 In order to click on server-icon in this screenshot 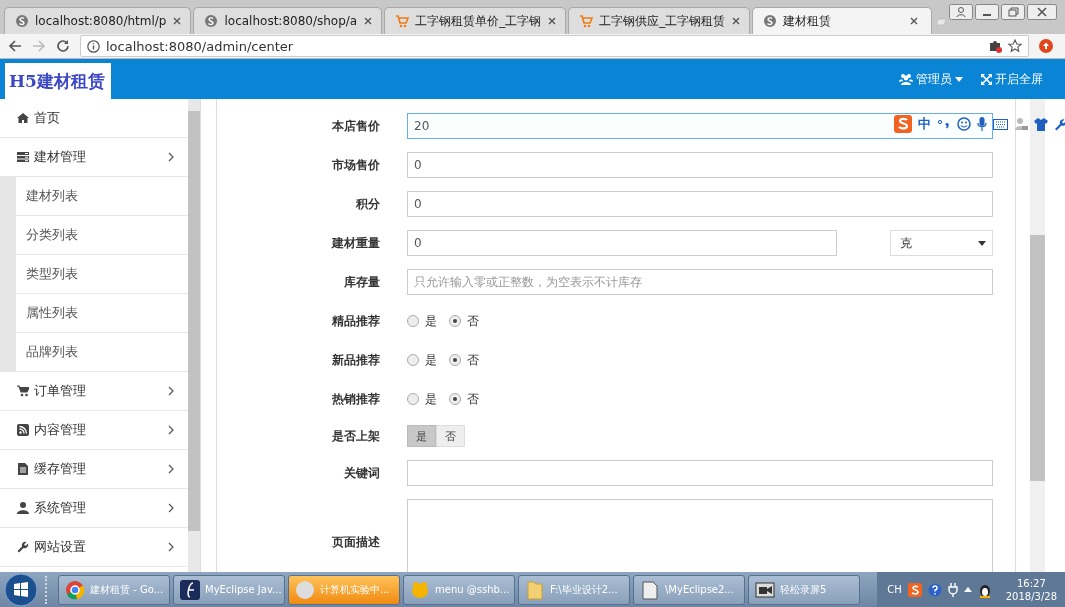, I will do `click(23, 157)`.